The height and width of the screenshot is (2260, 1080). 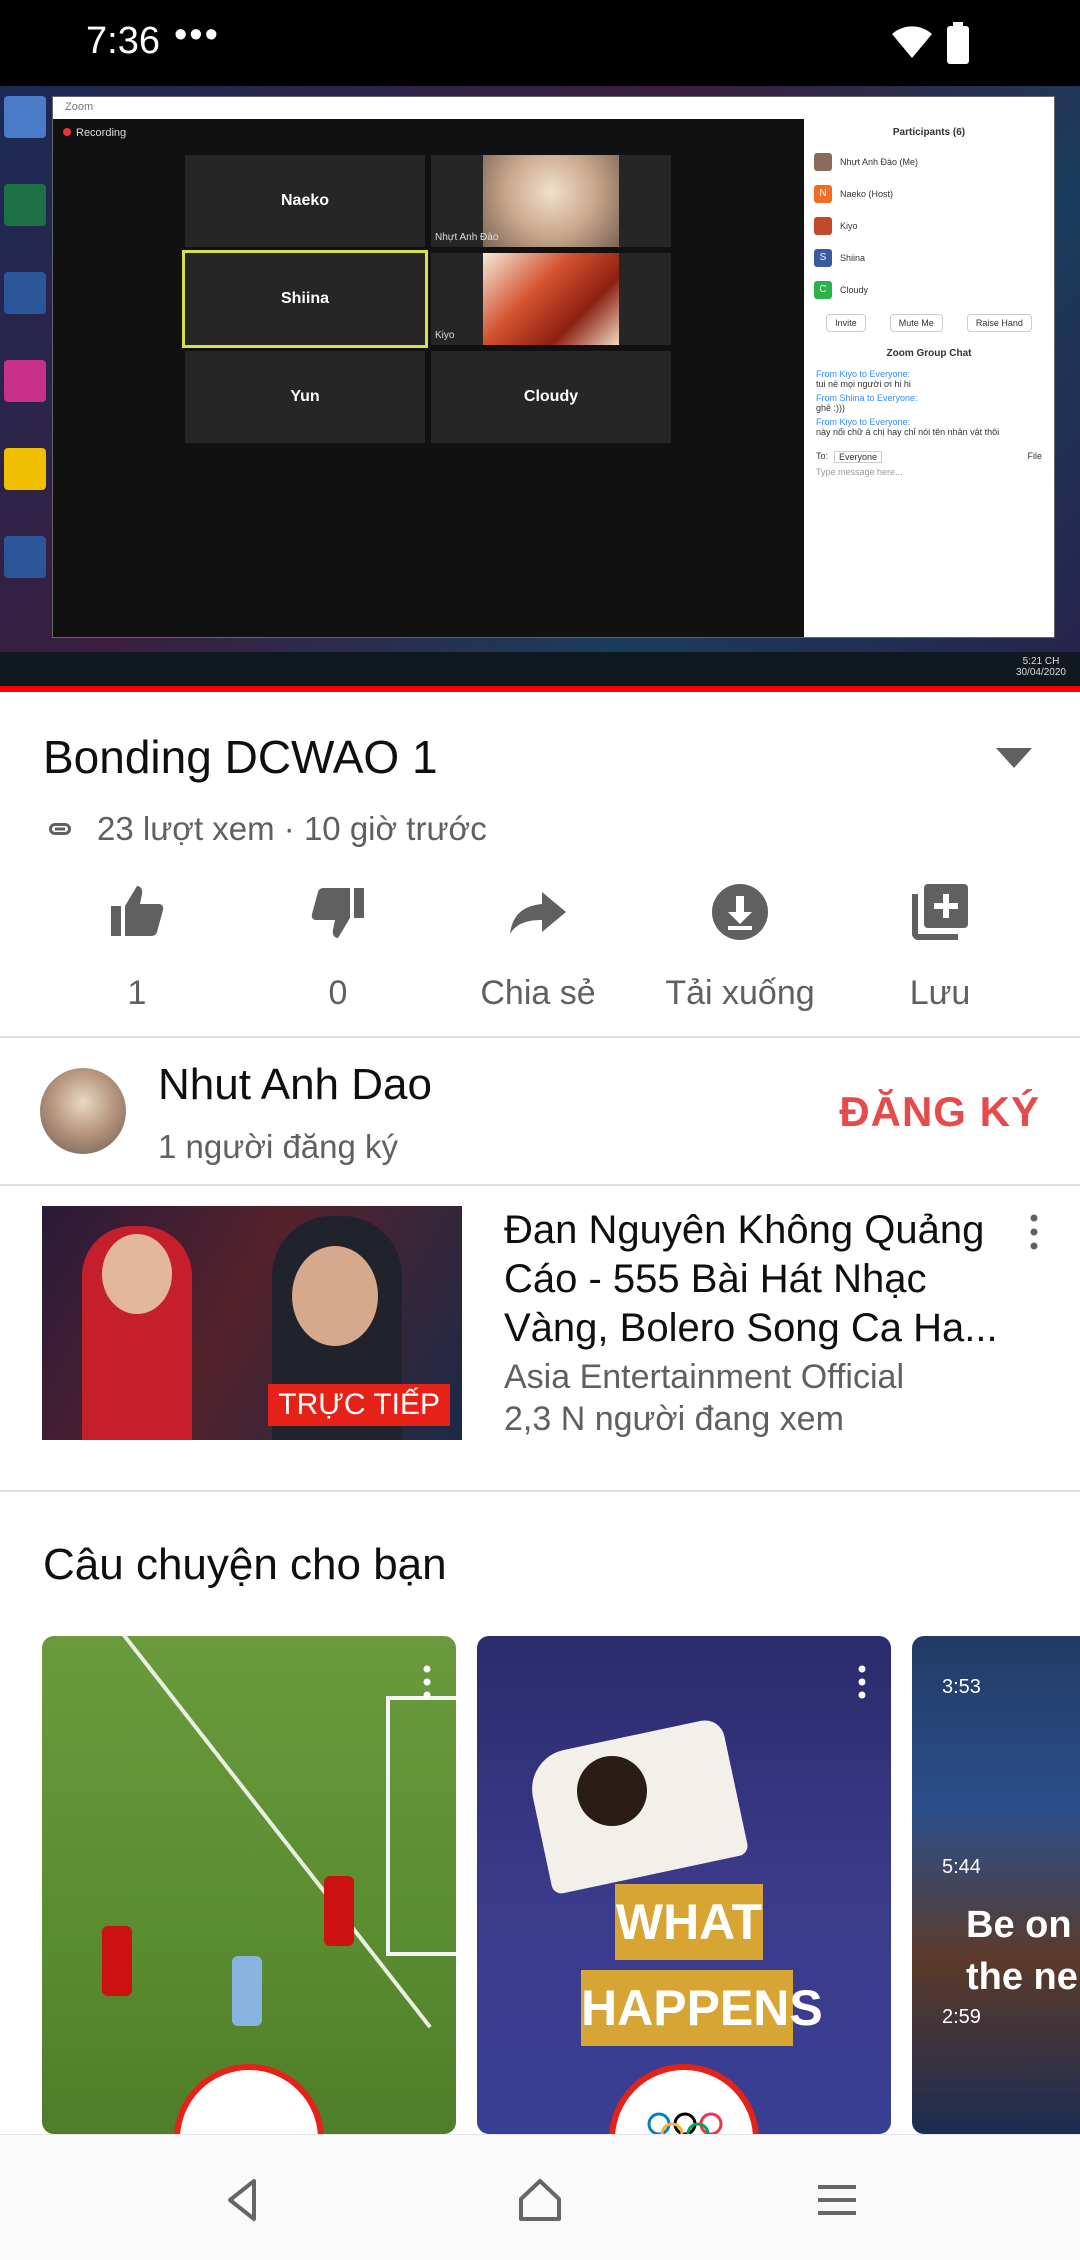 What do you see at coordinates (823, 258) in the screenshot?
I see `avatar: S` at bounding box center [823, 258].